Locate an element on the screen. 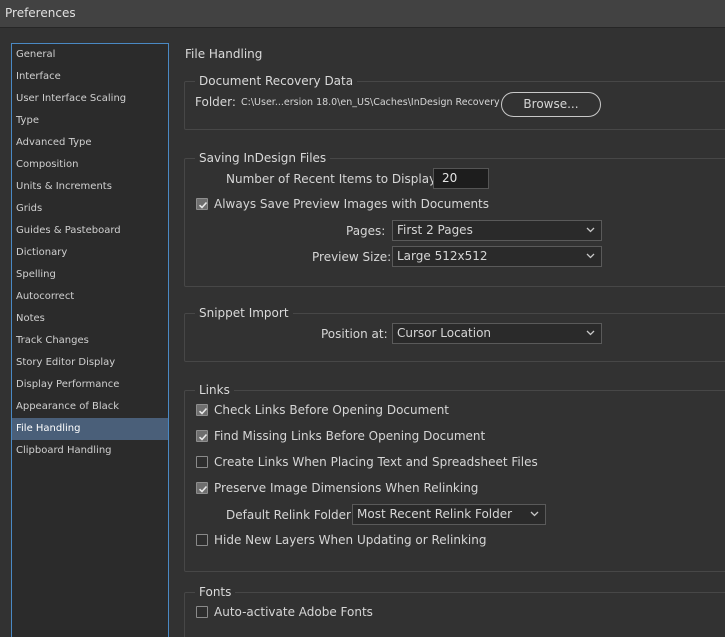  document-recovery-legend: Document Recovery Data is located at coordinates (276, 81).